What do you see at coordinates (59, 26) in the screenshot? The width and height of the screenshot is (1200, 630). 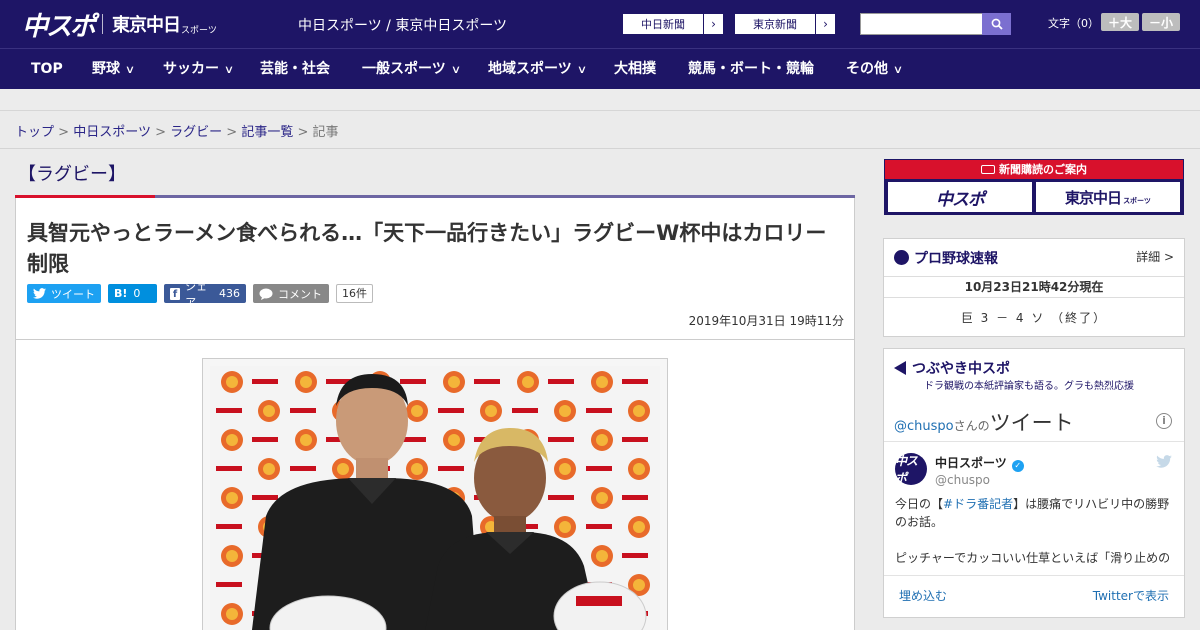 I see `chuspo-logo-text: 中スポ` at bounding box center [59, 26].